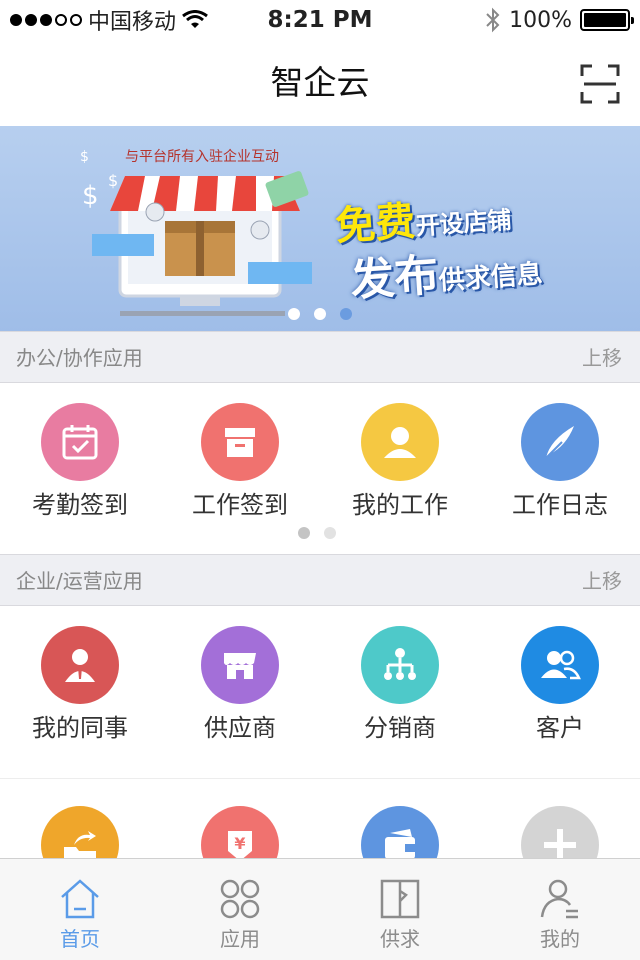 Image resolution: width=640 pixels, height=960 pixels. What do you see at coordinates (80, 505) in the screenshot?
I see `app-label: 考勤签到` at bounding box center [80, 505].